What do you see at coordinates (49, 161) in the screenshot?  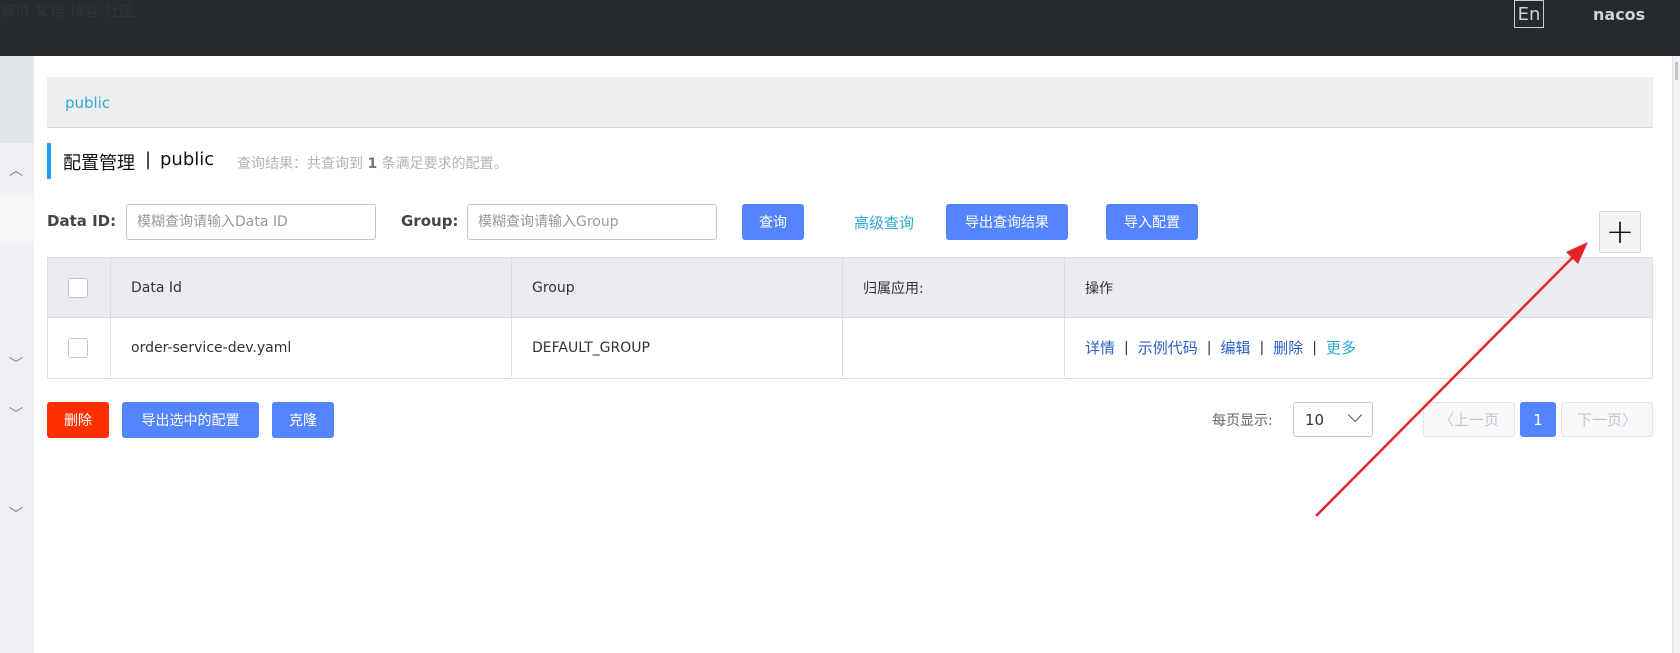 I see `title-accent-bar` at bounding box center [49, 161].